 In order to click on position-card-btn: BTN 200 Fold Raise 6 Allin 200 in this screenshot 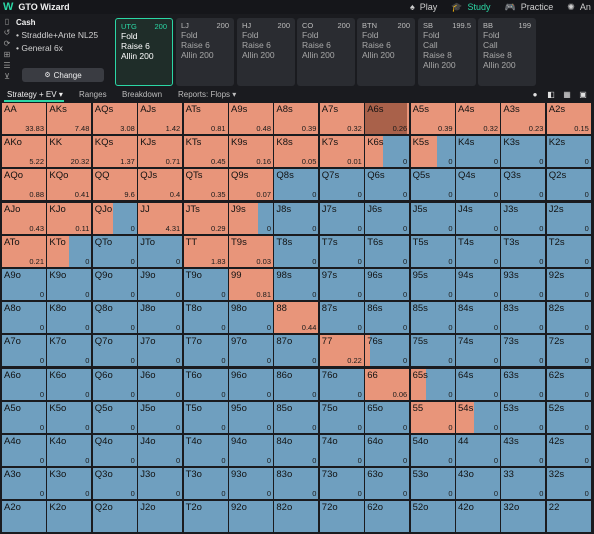, I will do `click(386, 52)`.